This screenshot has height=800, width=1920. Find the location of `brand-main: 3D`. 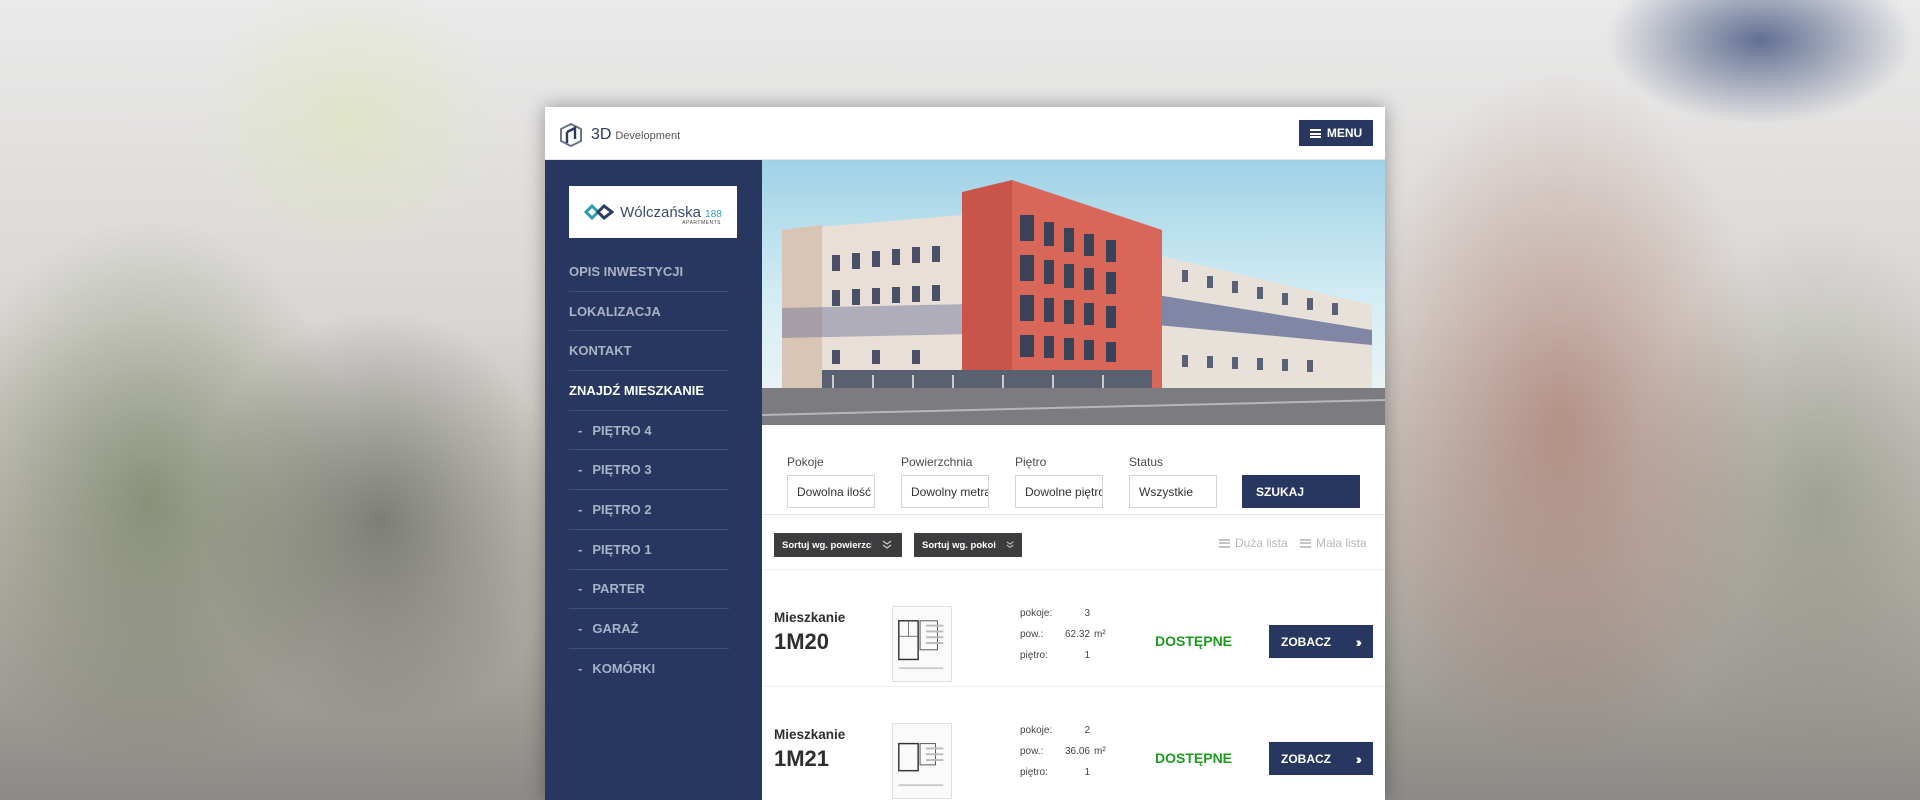

brand-main: 3D is located at coordinates (601, 134).